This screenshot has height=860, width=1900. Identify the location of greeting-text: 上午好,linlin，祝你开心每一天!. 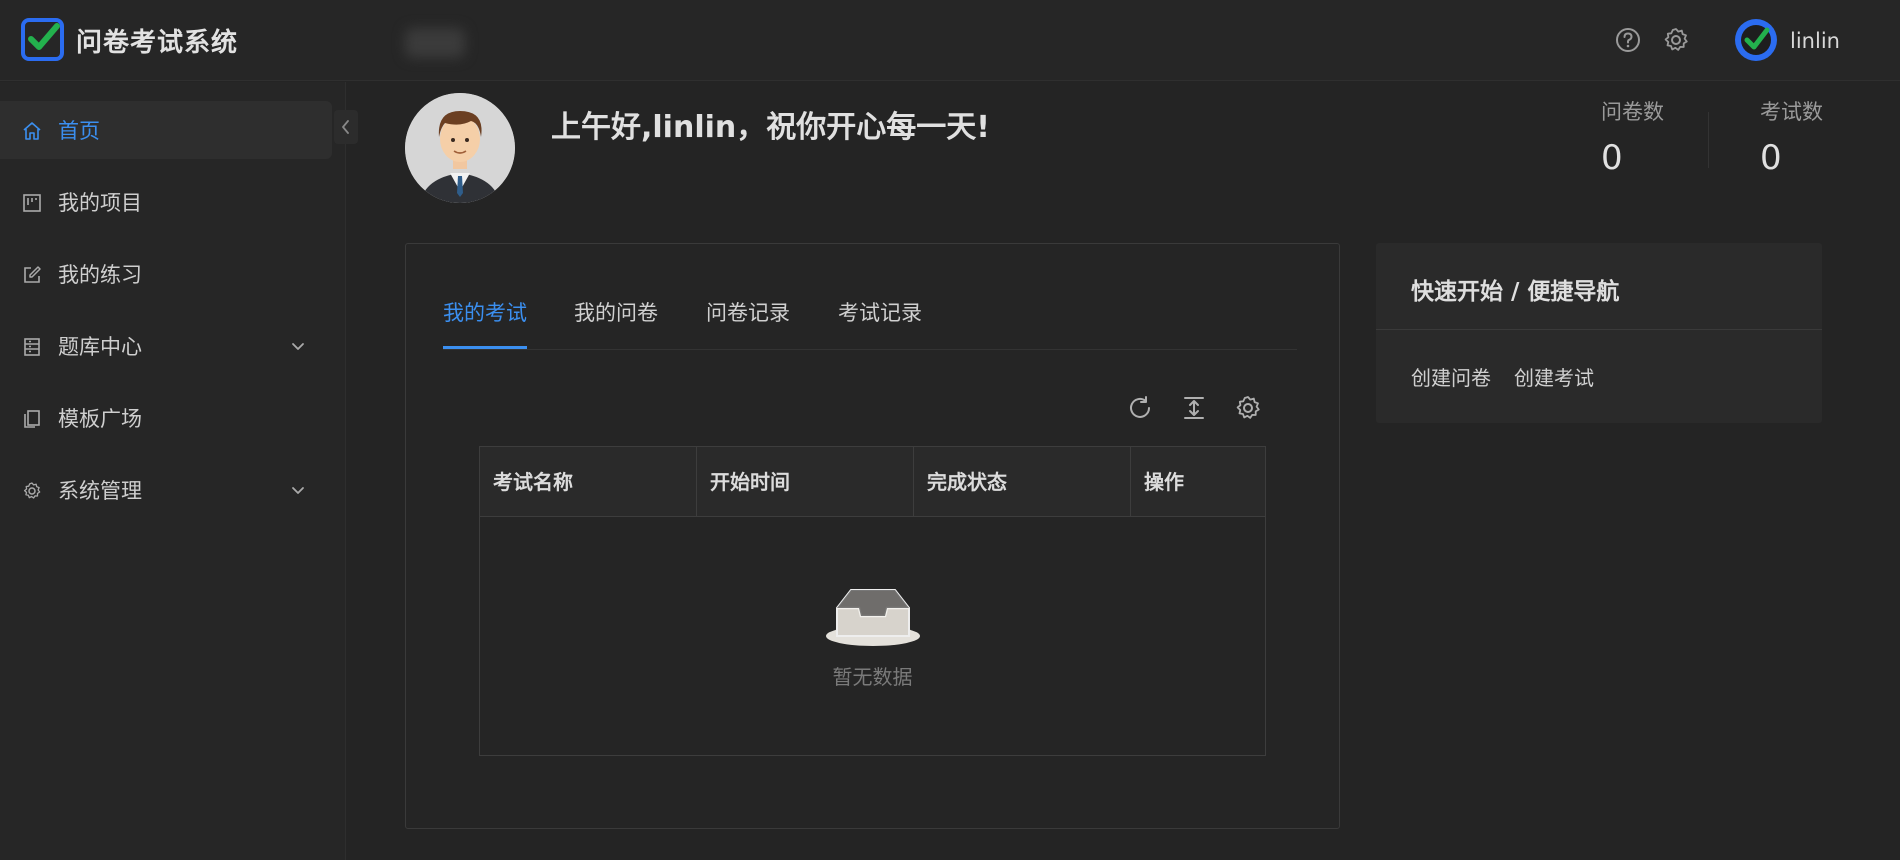
(770, 127).